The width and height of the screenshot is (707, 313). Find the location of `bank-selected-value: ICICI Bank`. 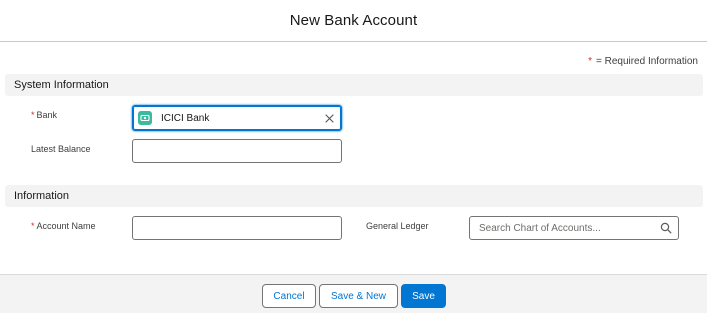

bank-selected-value: ICICI Bank is located at coordinates (185, 118).